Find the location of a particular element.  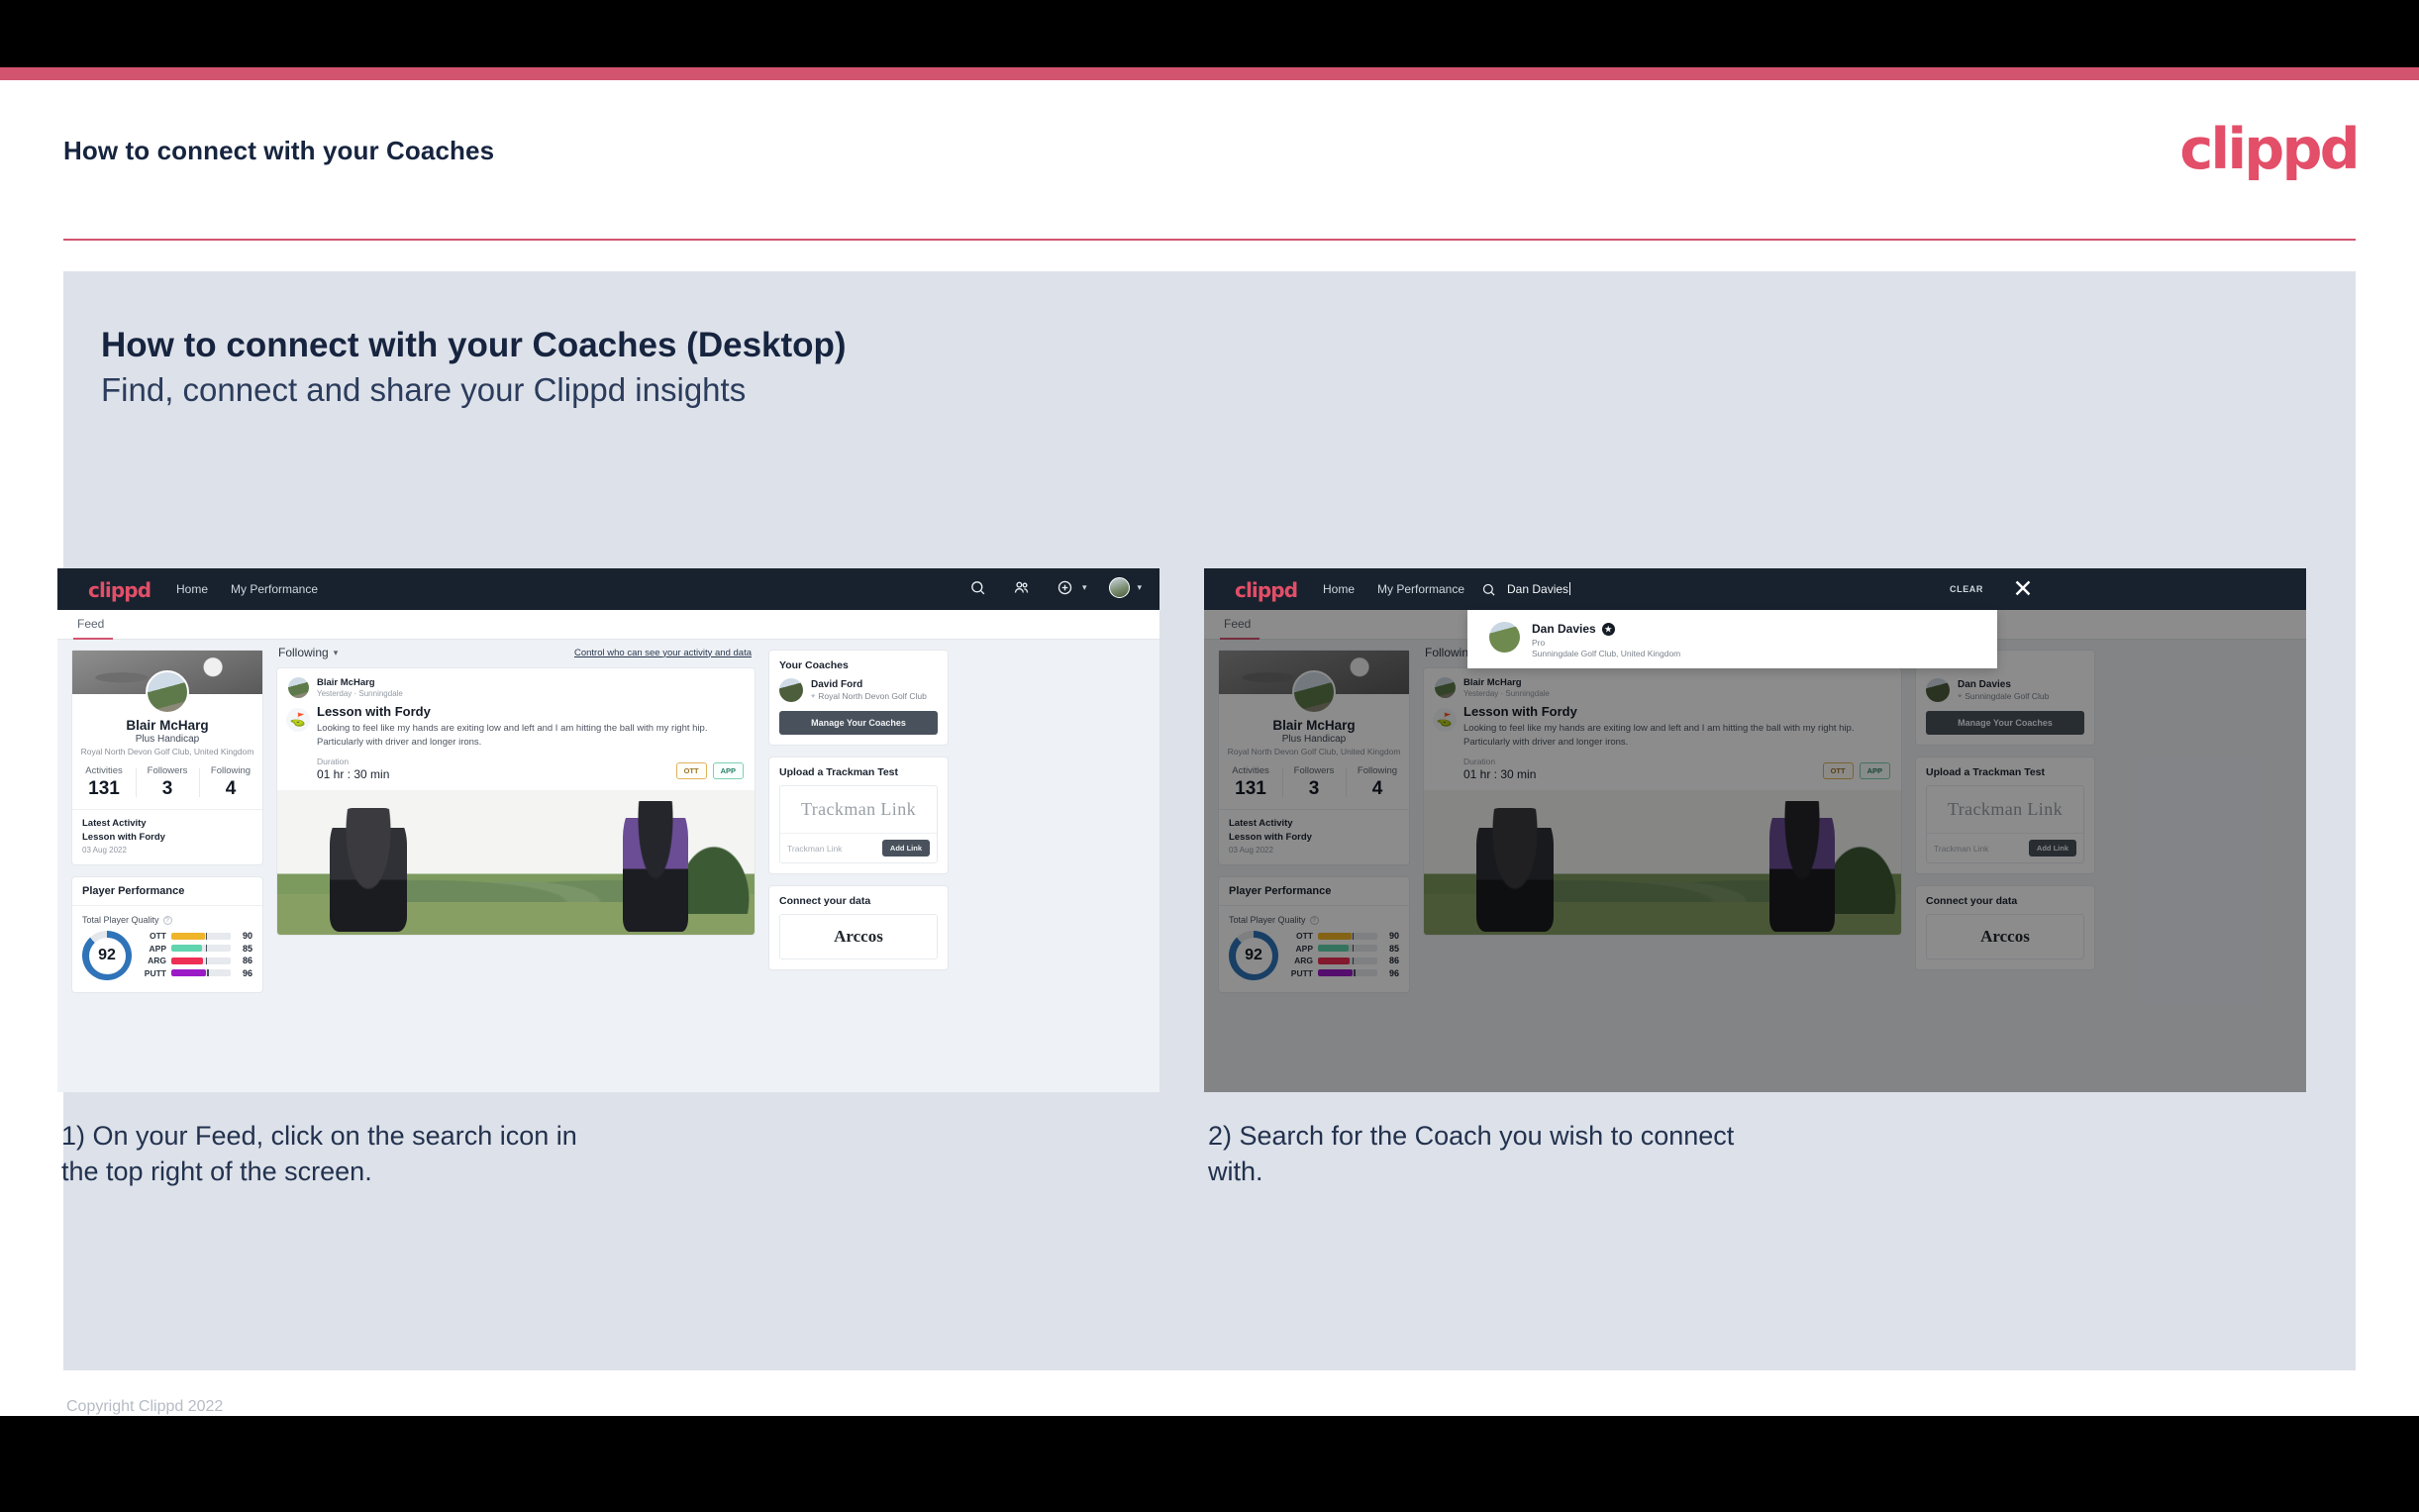

result-role: Pro is located at coordinates (1539, 643).